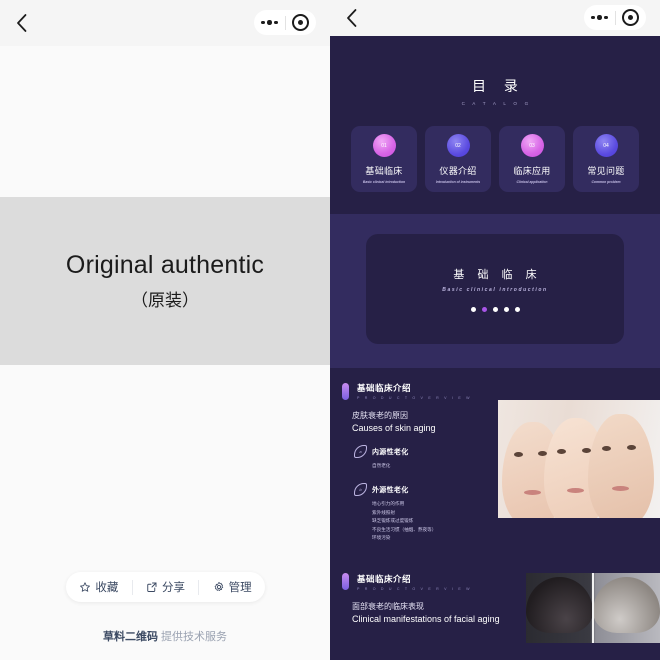 Image resolution: width=660 pixels, height=660 pixels. I want to click on bullet-text: 环境污染, so click(381, 538).